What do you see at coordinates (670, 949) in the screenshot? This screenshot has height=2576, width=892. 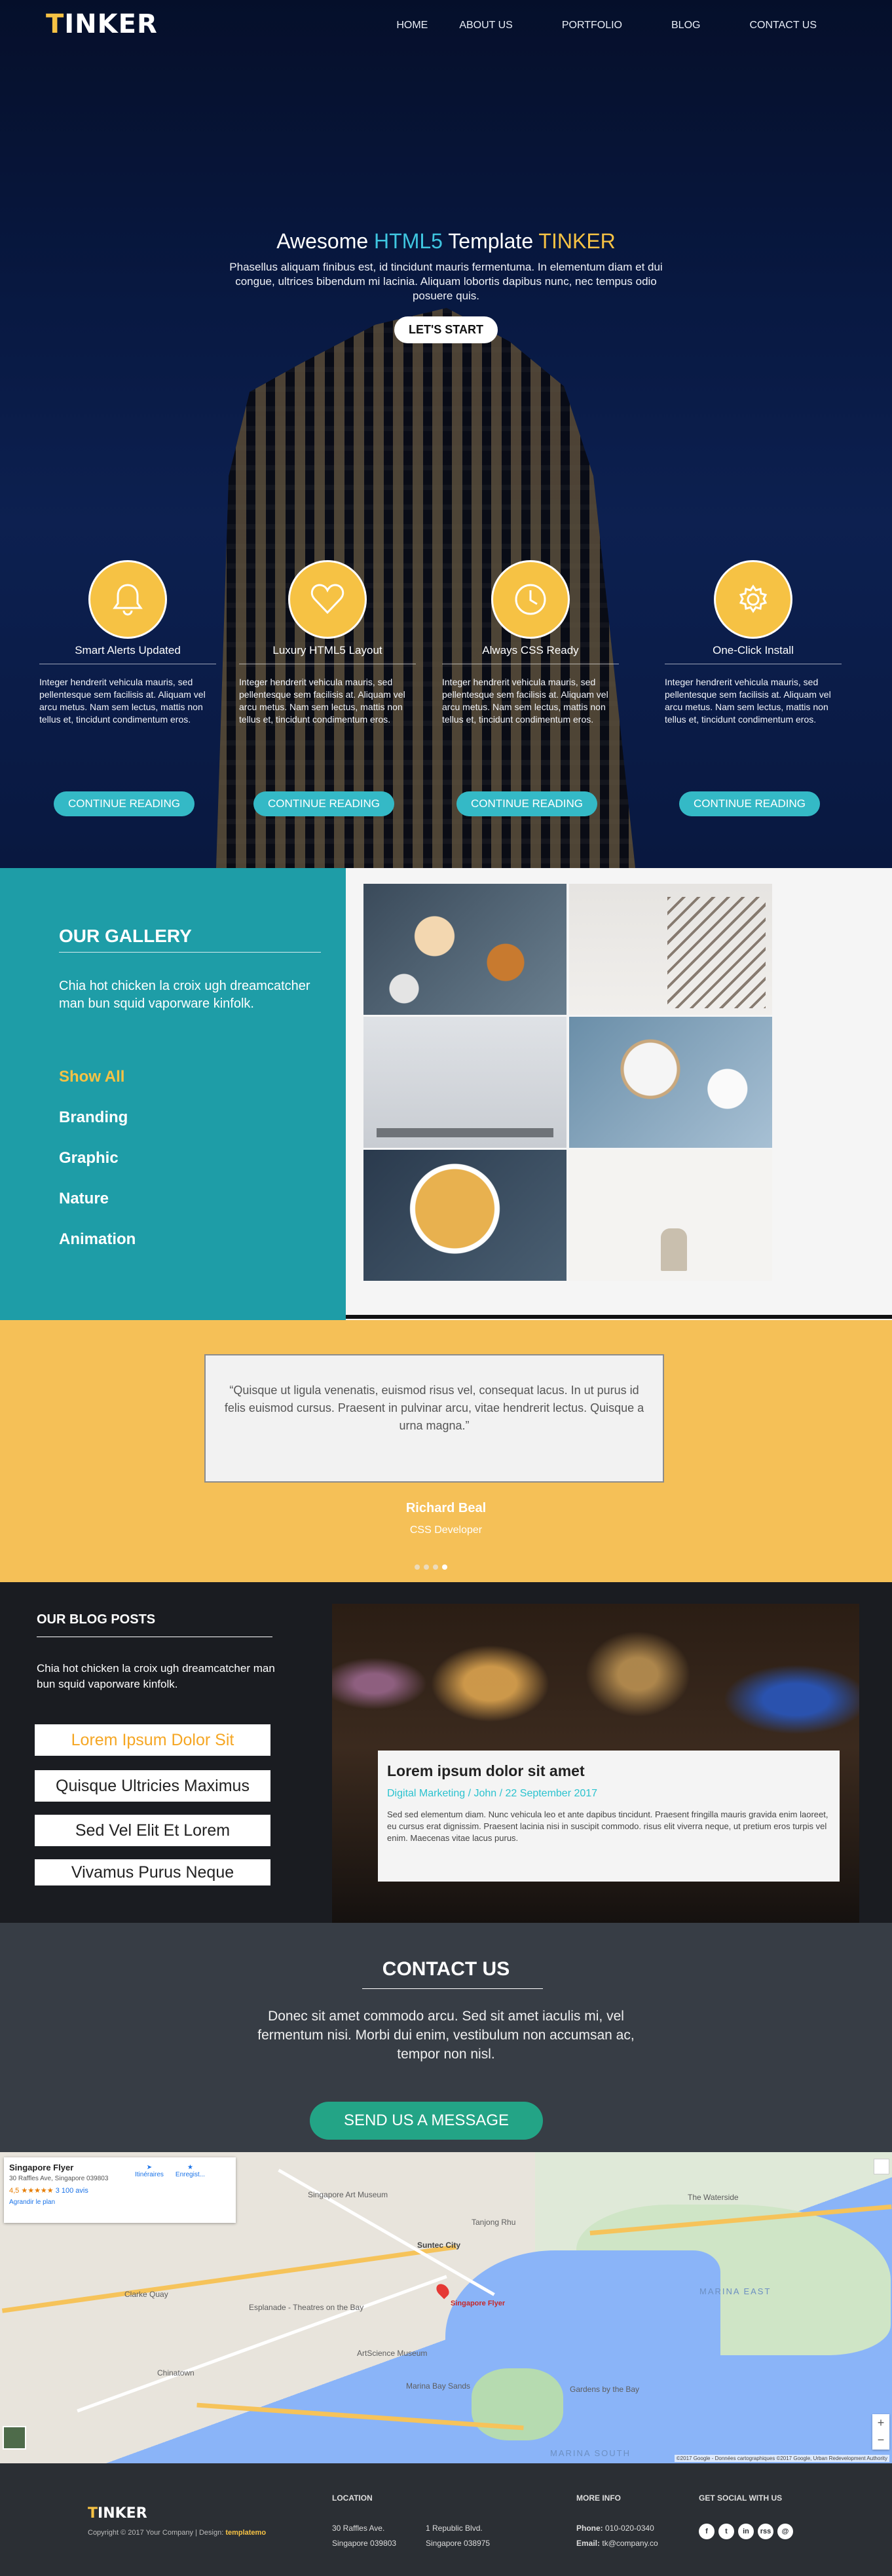 I see `gallery-image-stairs` at bounding box center [670, 949].